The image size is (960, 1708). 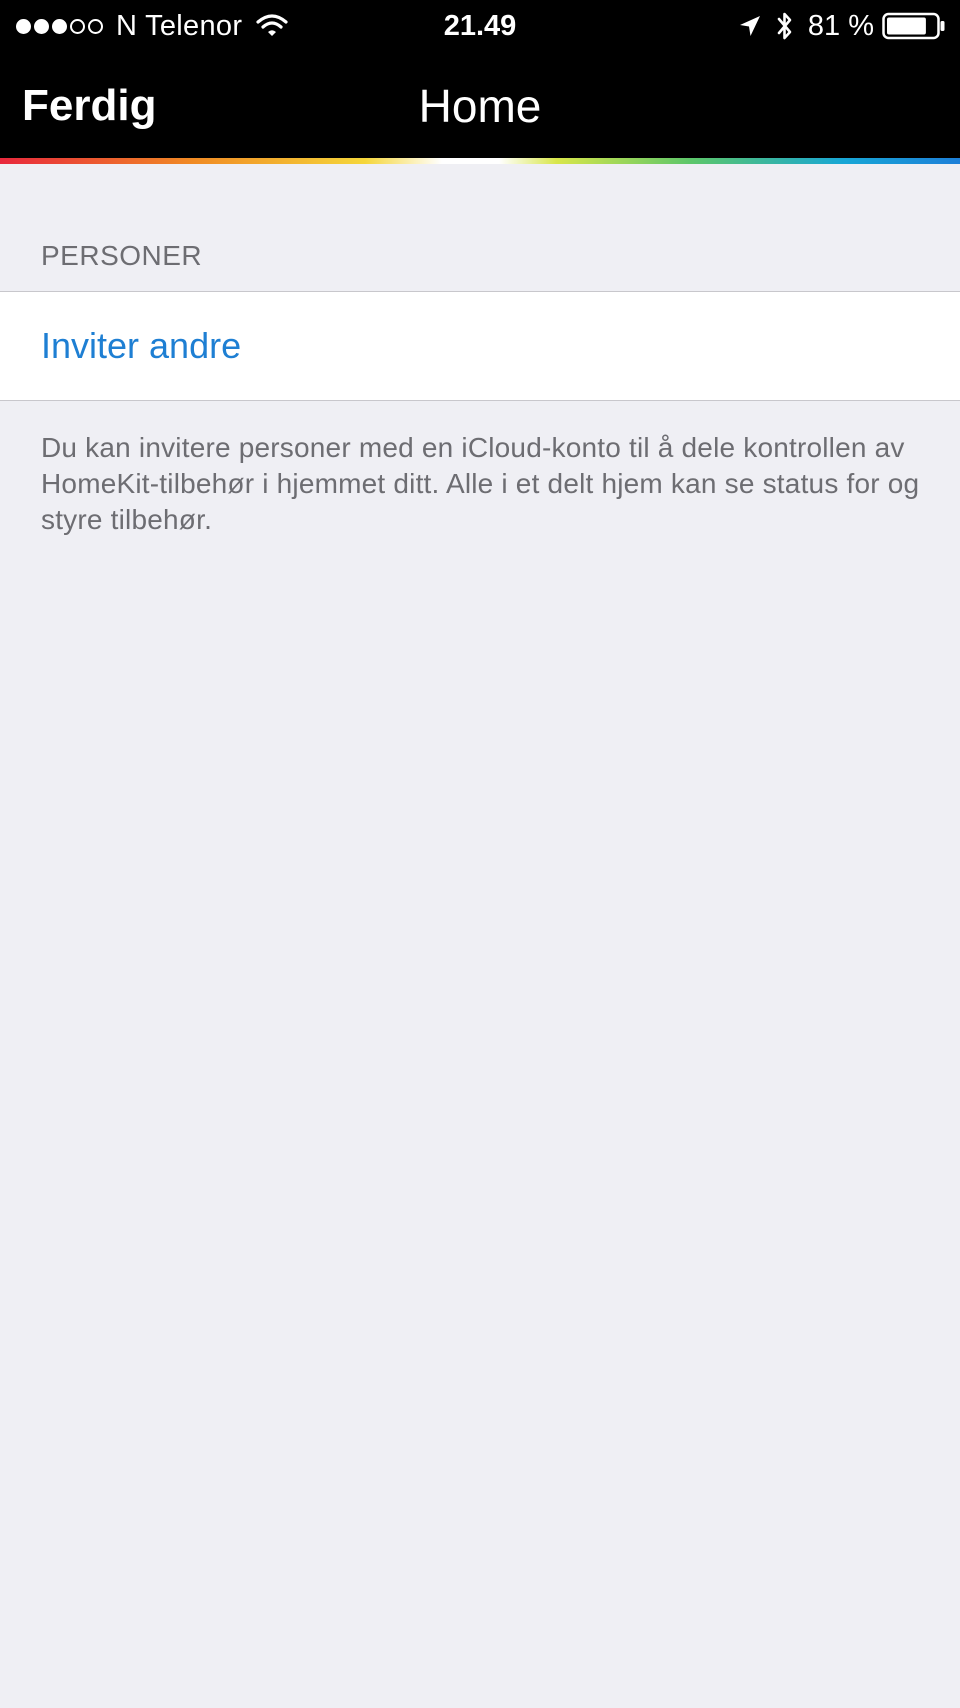 I want to click on battery-icon, so click(x=914, y=26).